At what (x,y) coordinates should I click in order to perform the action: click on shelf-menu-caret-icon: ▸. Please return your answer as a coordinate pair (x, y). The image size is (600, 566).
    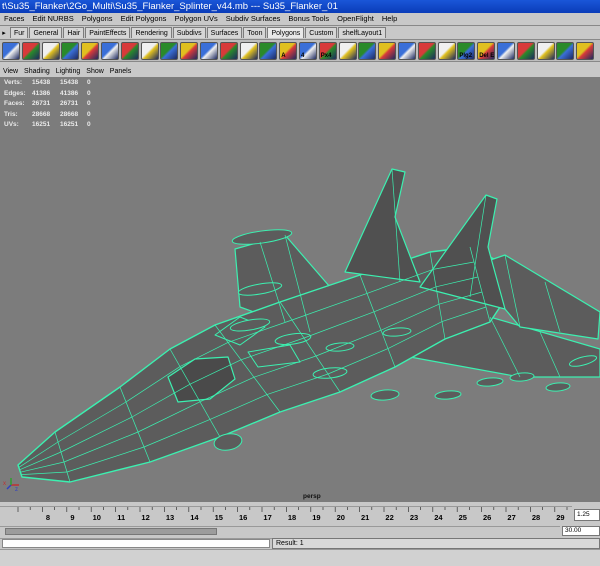
    Looking at the image, I should click on (4, 33).